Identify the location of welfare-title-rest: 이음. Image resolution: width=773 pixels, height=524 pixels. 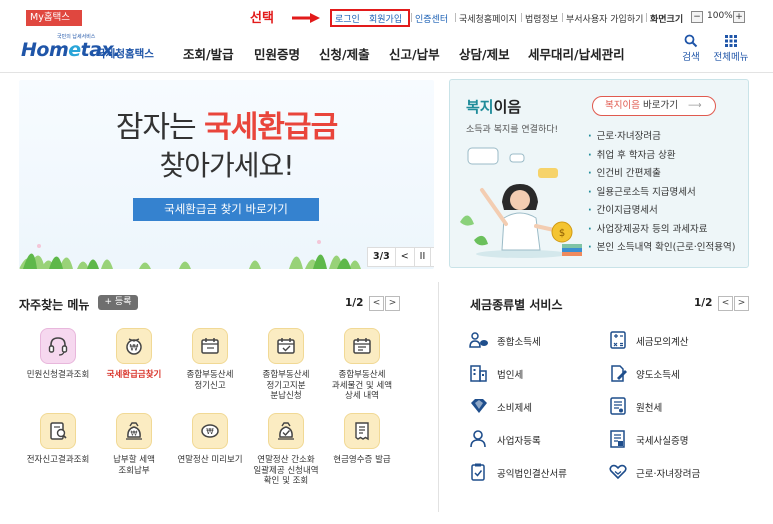
(507, 107).